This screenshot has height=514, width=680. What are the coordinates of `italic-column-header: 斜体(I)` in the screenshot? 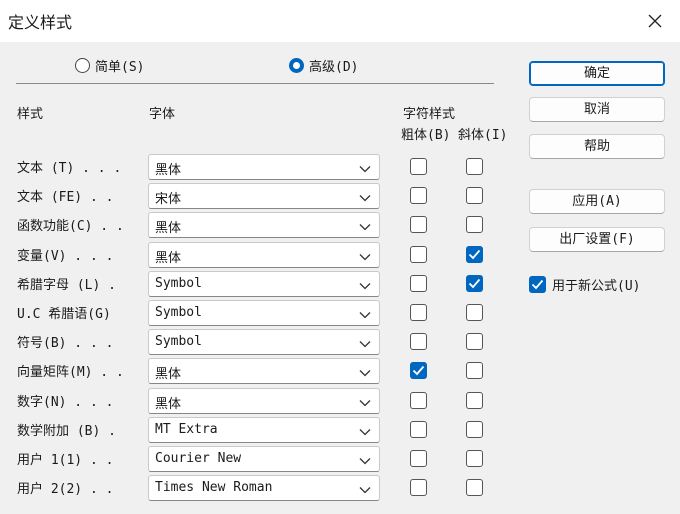 It's located at (483, 135).